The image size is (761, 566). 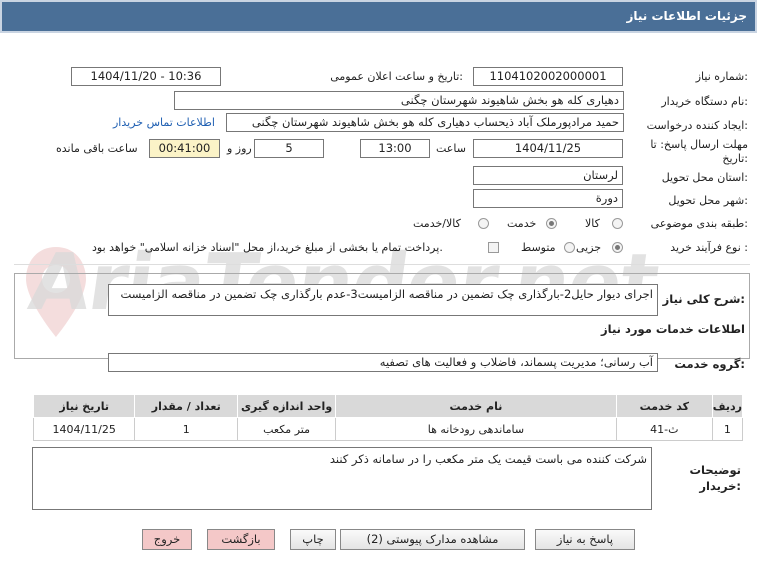 I want to click on category-label: طبقه بندی موضوعی:, so click(x=699, y=223).